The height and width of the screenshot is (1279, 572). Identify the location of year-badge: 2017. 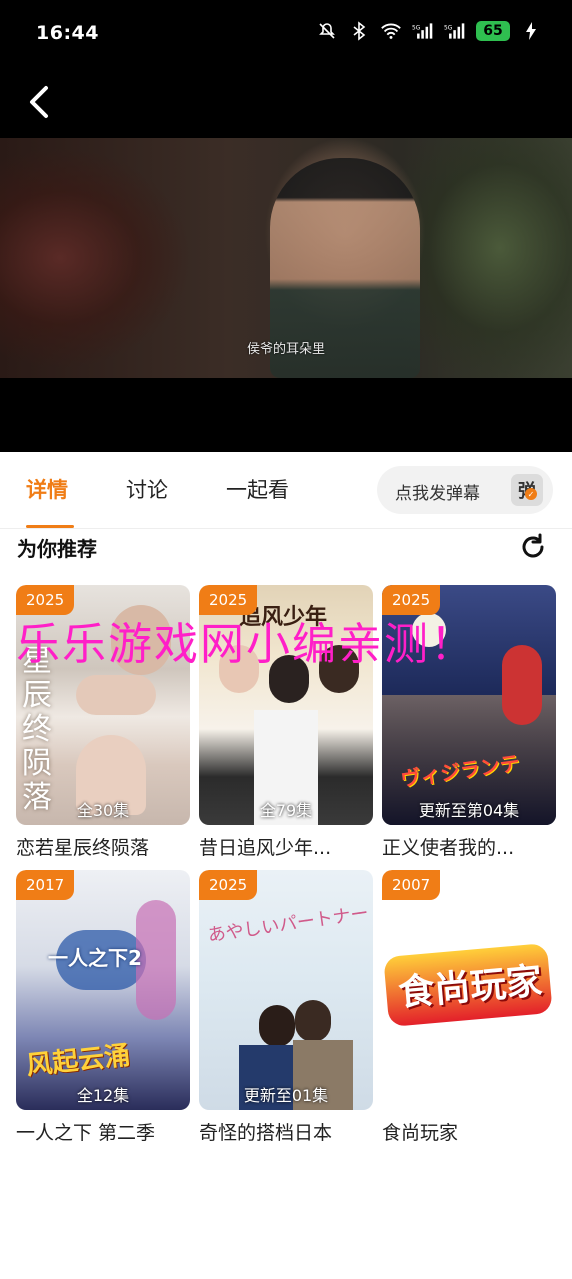
(45, 885).